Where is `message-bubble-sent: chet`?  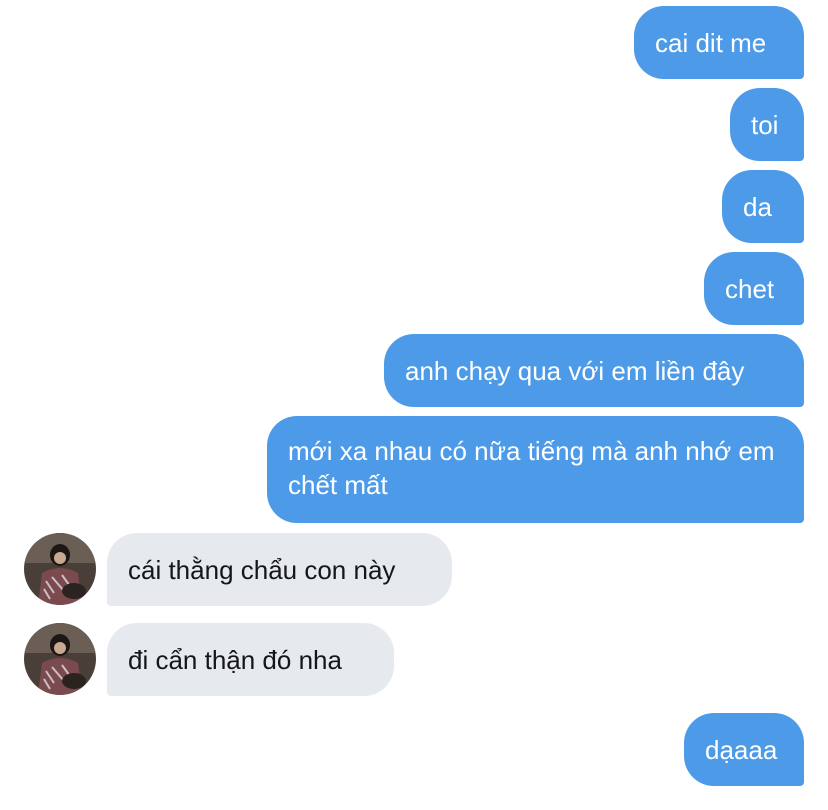 message-bubble-sent: chet is located at coordinates (754, 288).